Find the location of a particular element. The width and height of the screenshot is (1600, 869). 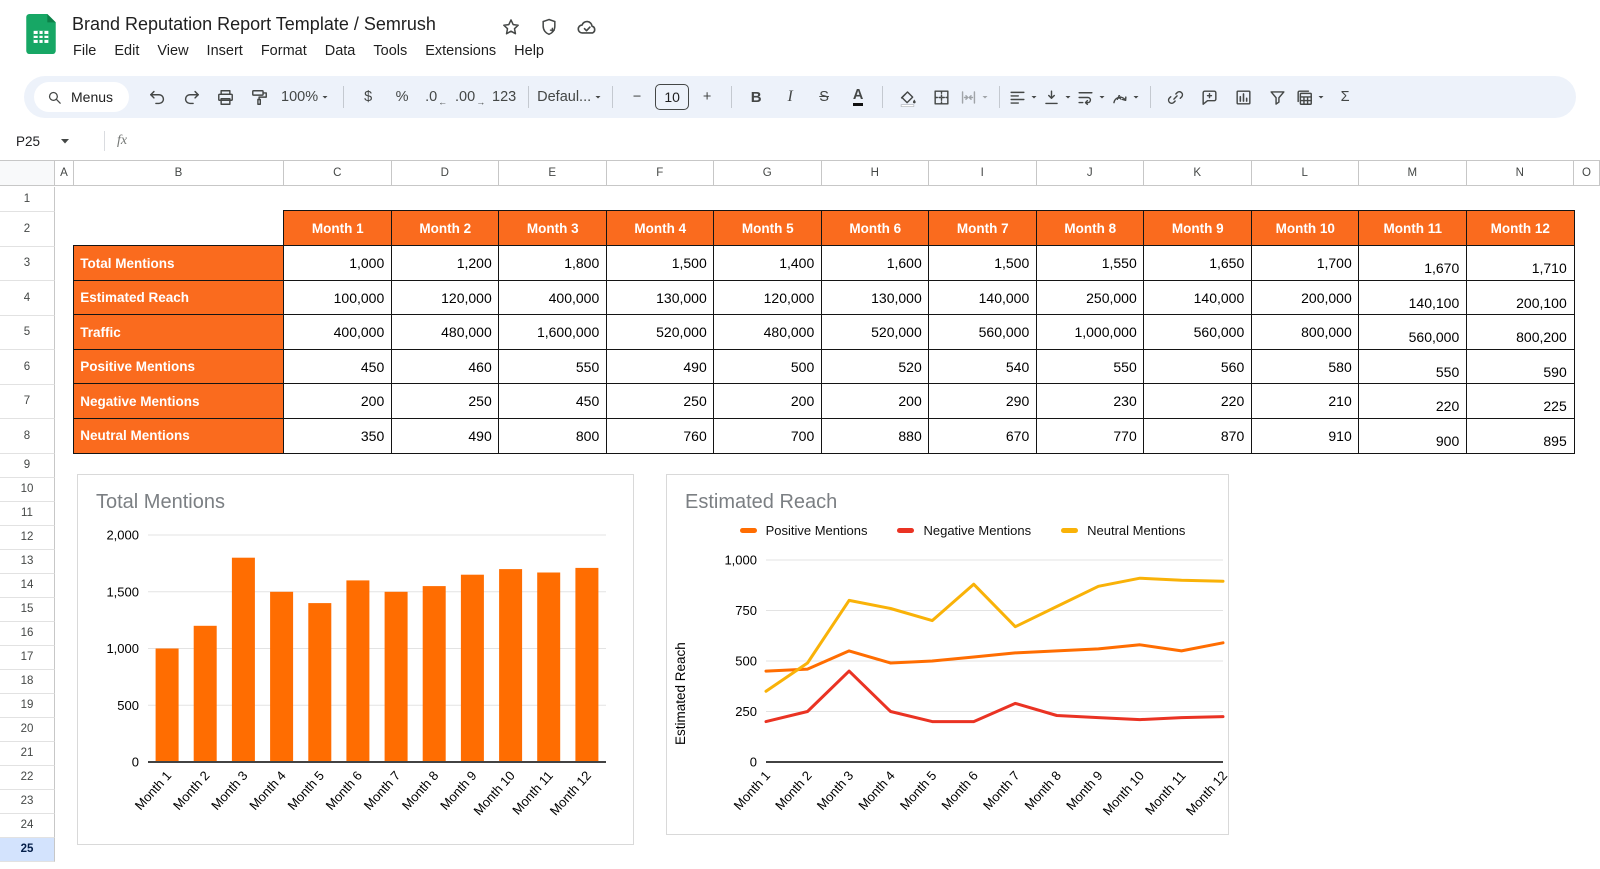

menu-edit: Edit is located at coordinates (126, 51).